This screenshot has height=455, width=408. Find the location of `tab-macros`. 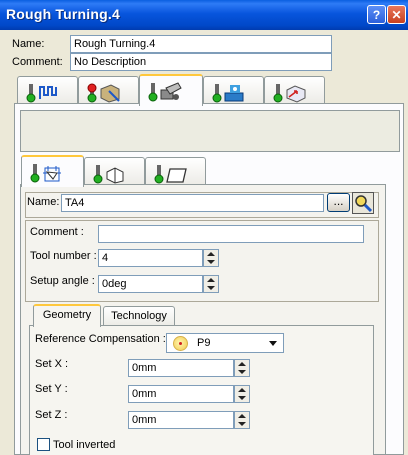

tab-macros is located at coordinates (294, 90).